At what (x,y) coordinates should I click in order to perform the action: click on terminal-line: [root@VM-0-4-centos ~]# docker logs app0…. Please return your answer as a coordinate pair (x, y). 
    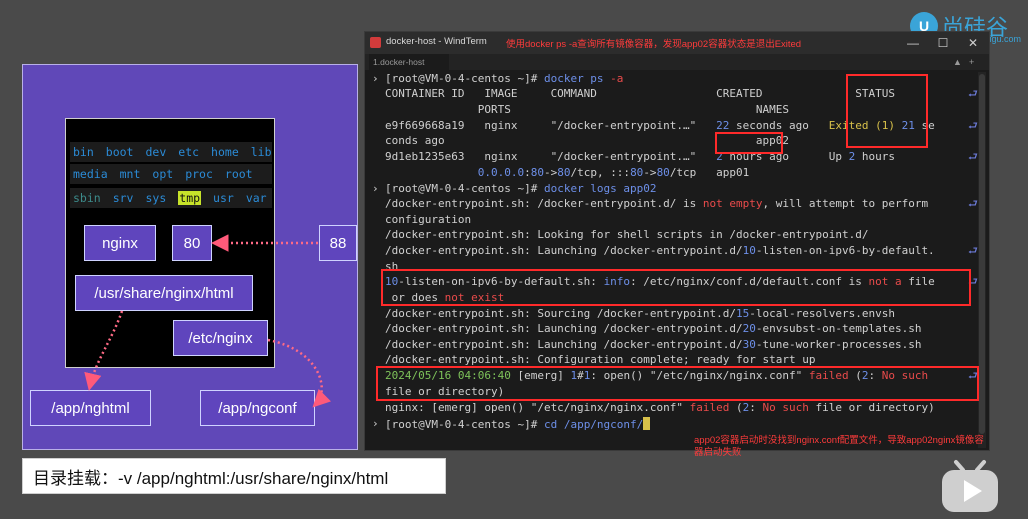
    Looking at the image, I should click on (521, 188).